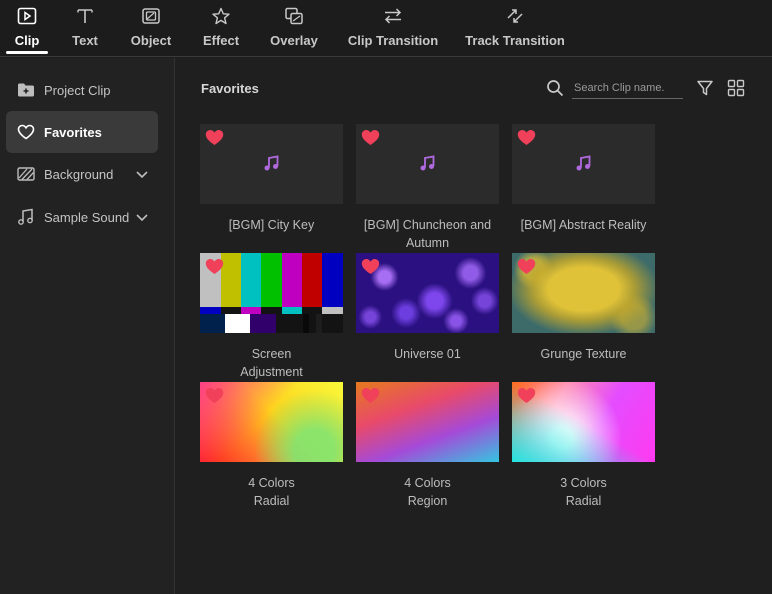  What do you see at coordinates (151, 40) in the screenshot?
I see `tab-label: Object` at bounding box center [151, 40].